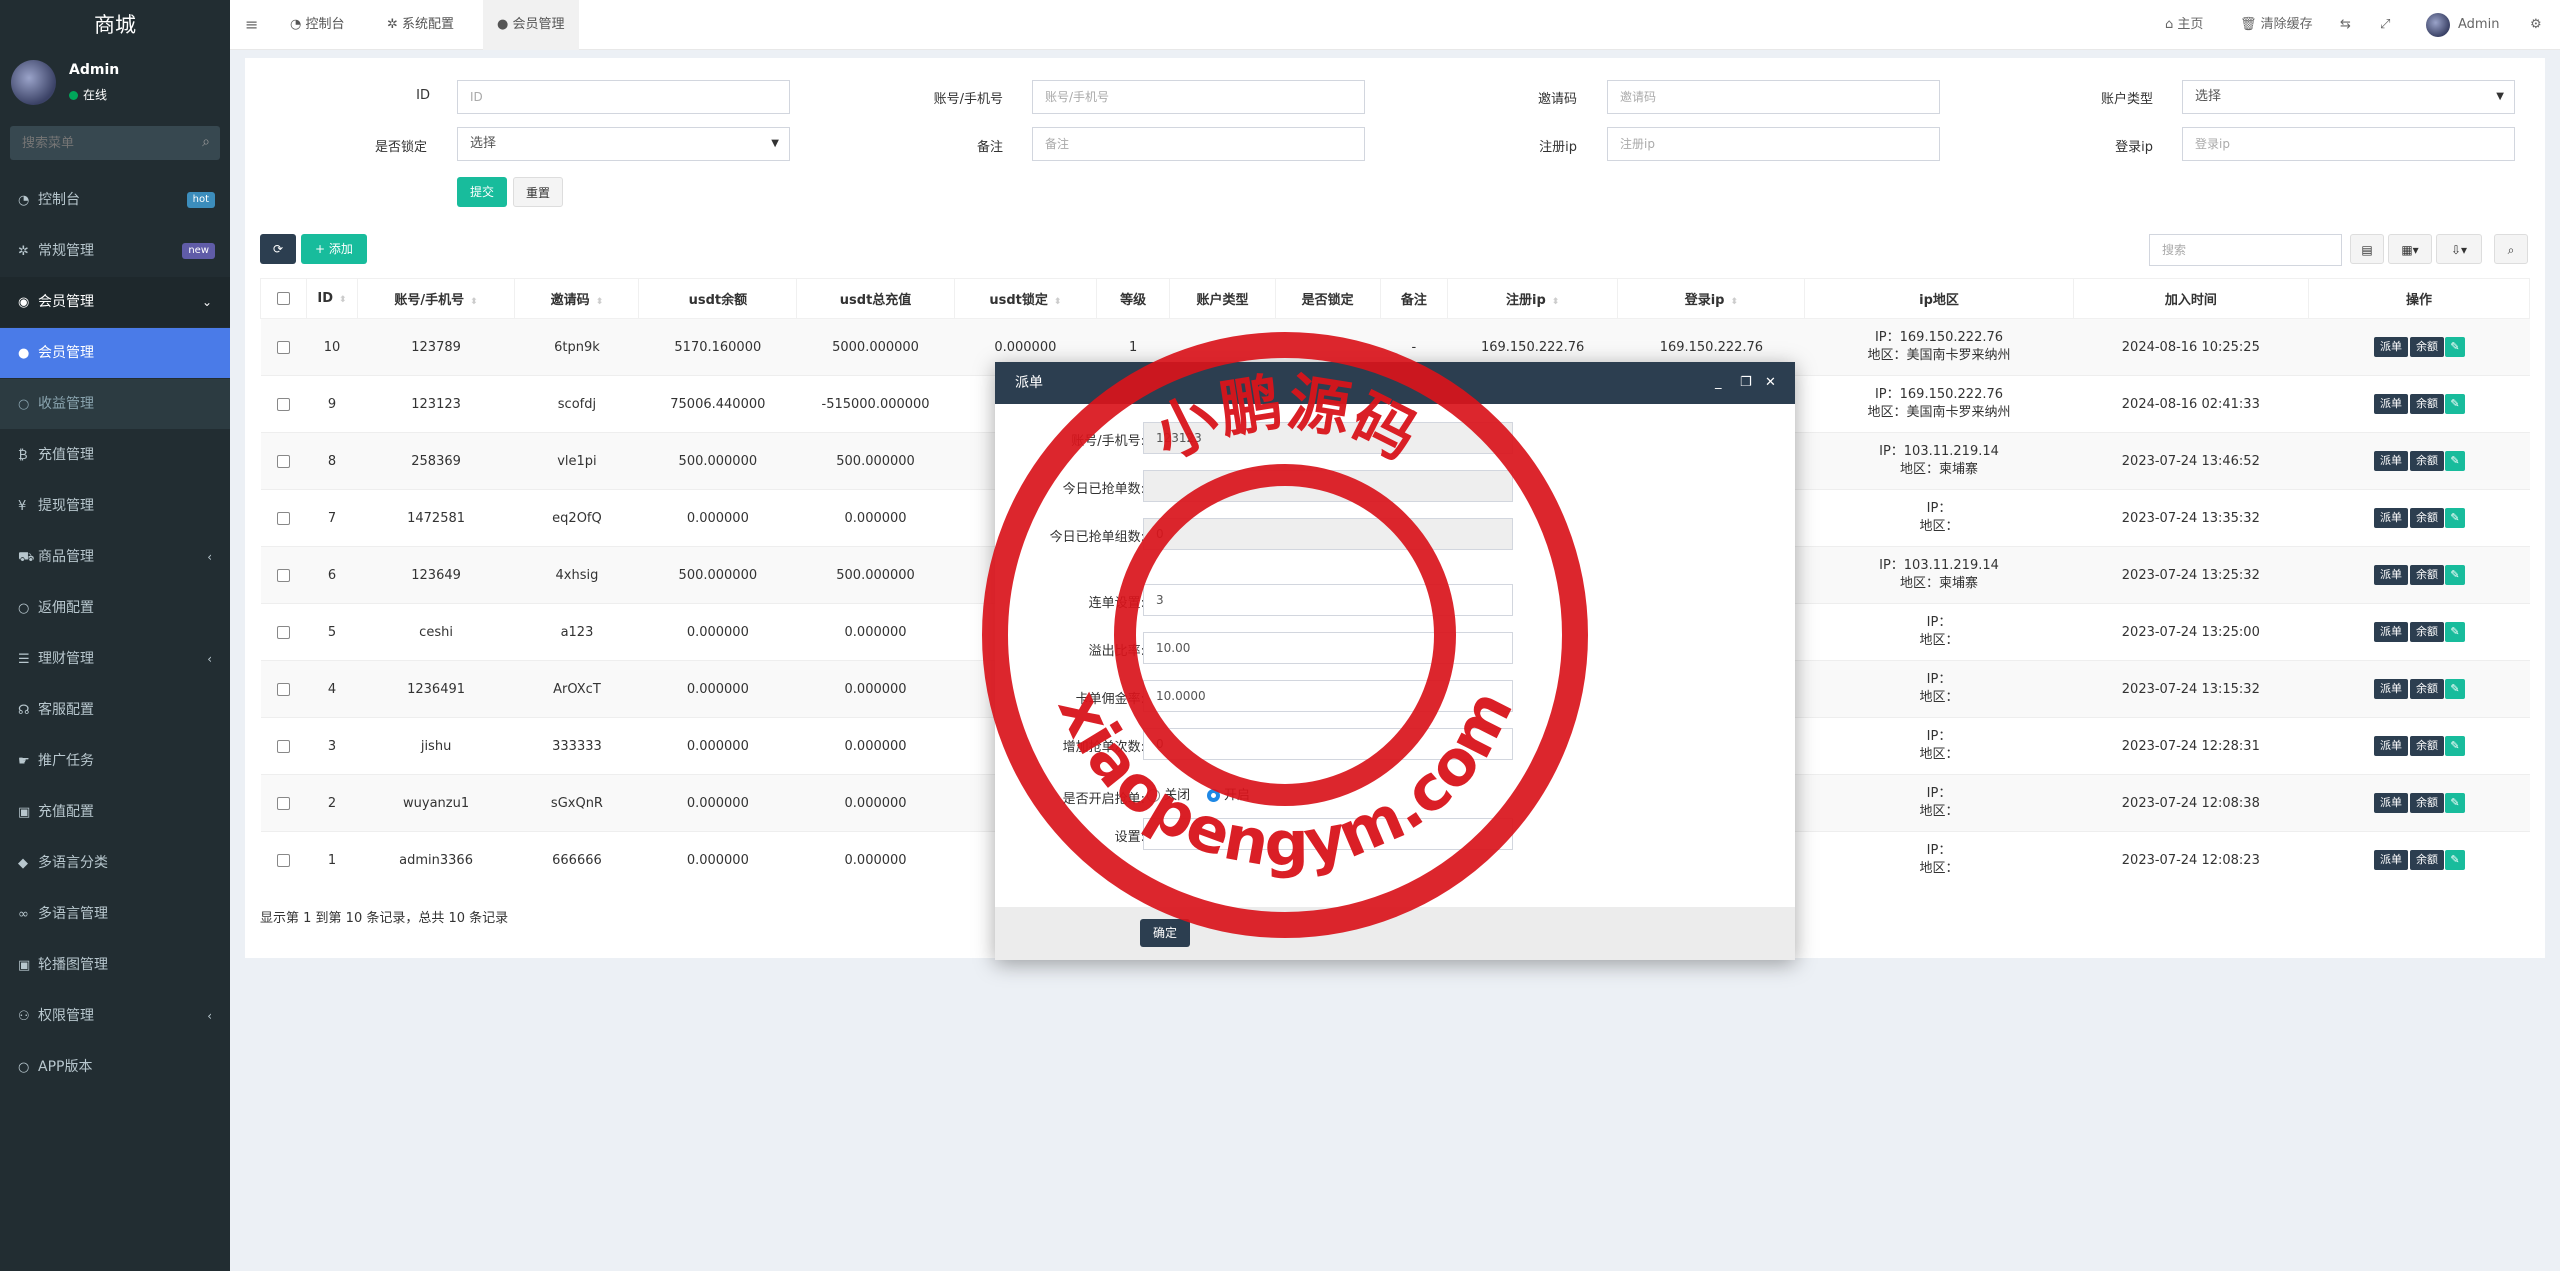  Describe the element at coordinates (1328, 600) in the screenshot. I see `modal-field-input: 3` at that location.